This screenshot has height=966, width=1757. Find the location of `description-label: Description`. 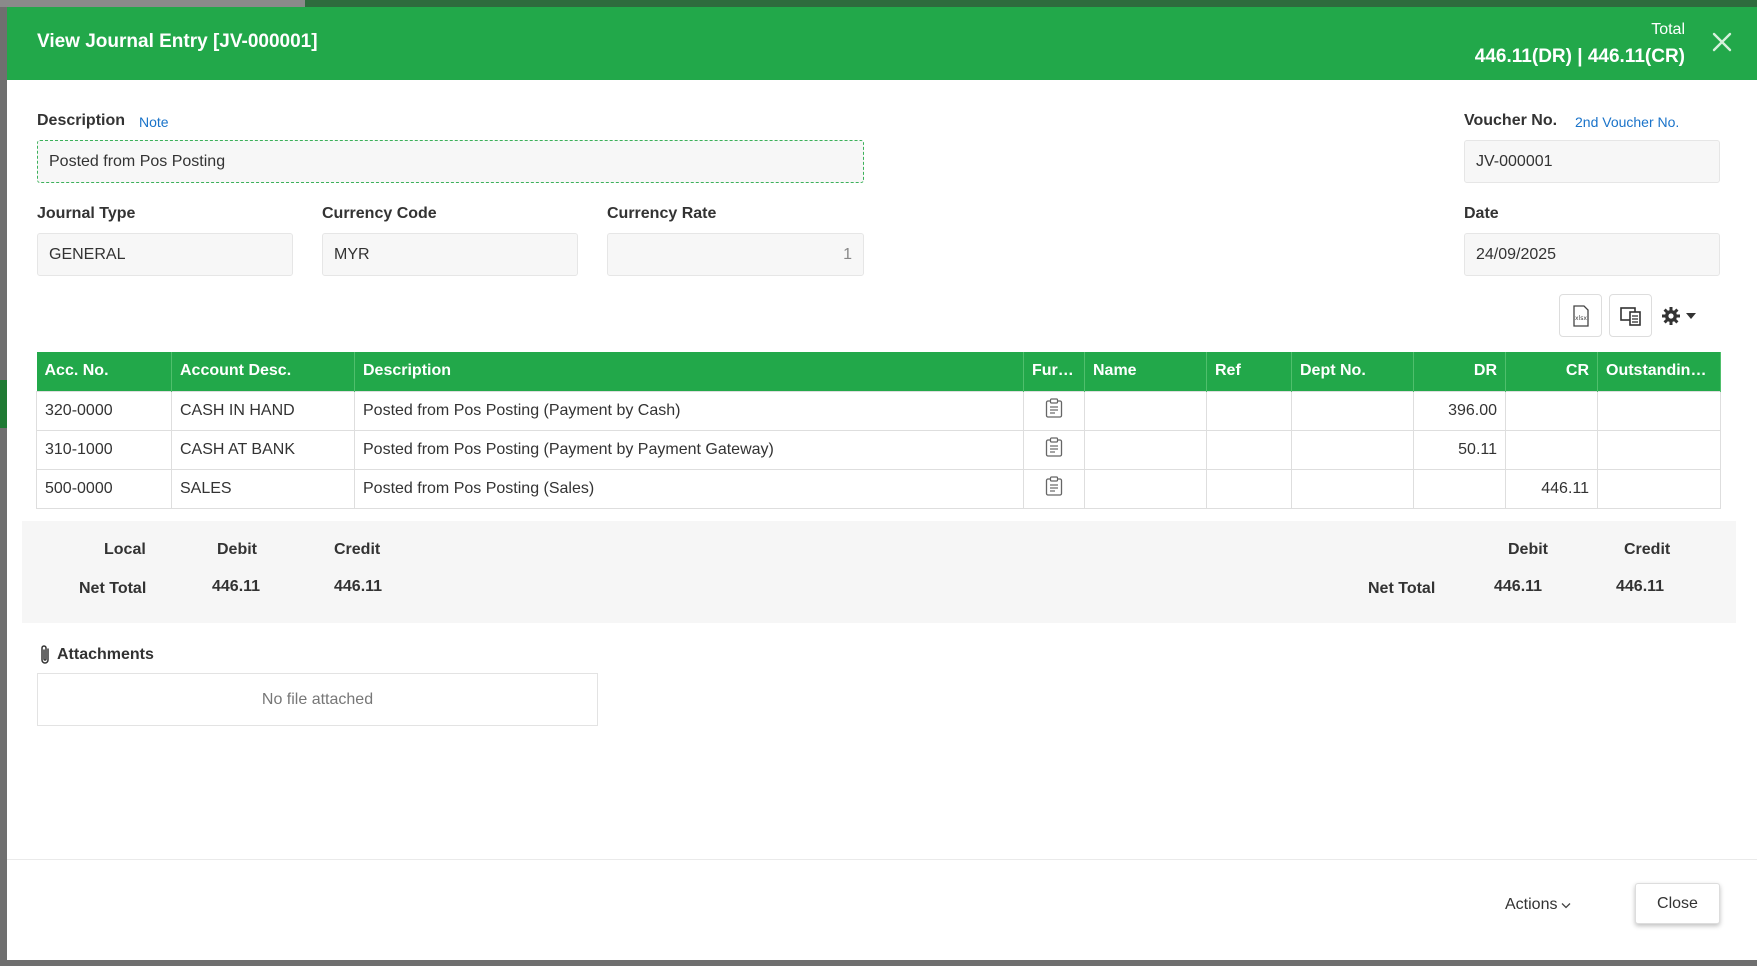

description-label: Description is located at coordinates (81, 120).